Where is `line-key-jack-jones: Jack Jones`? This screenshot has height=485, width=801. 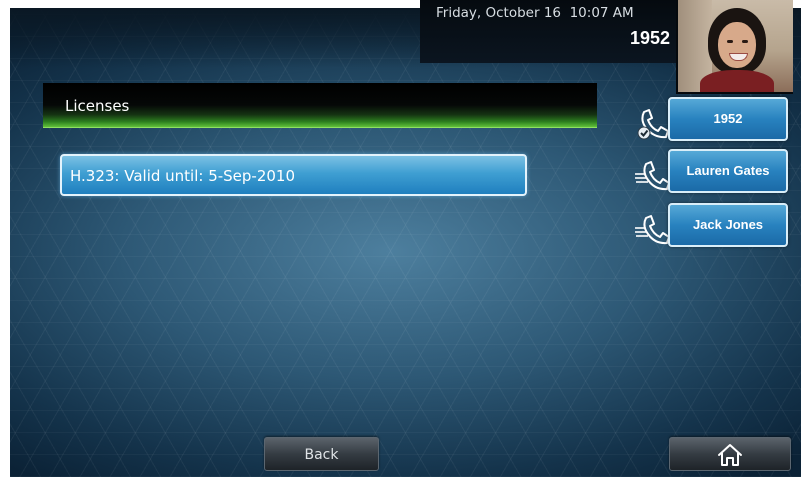 line-key-jack-jones: Jack Jones is located at coordinates (728, 225).